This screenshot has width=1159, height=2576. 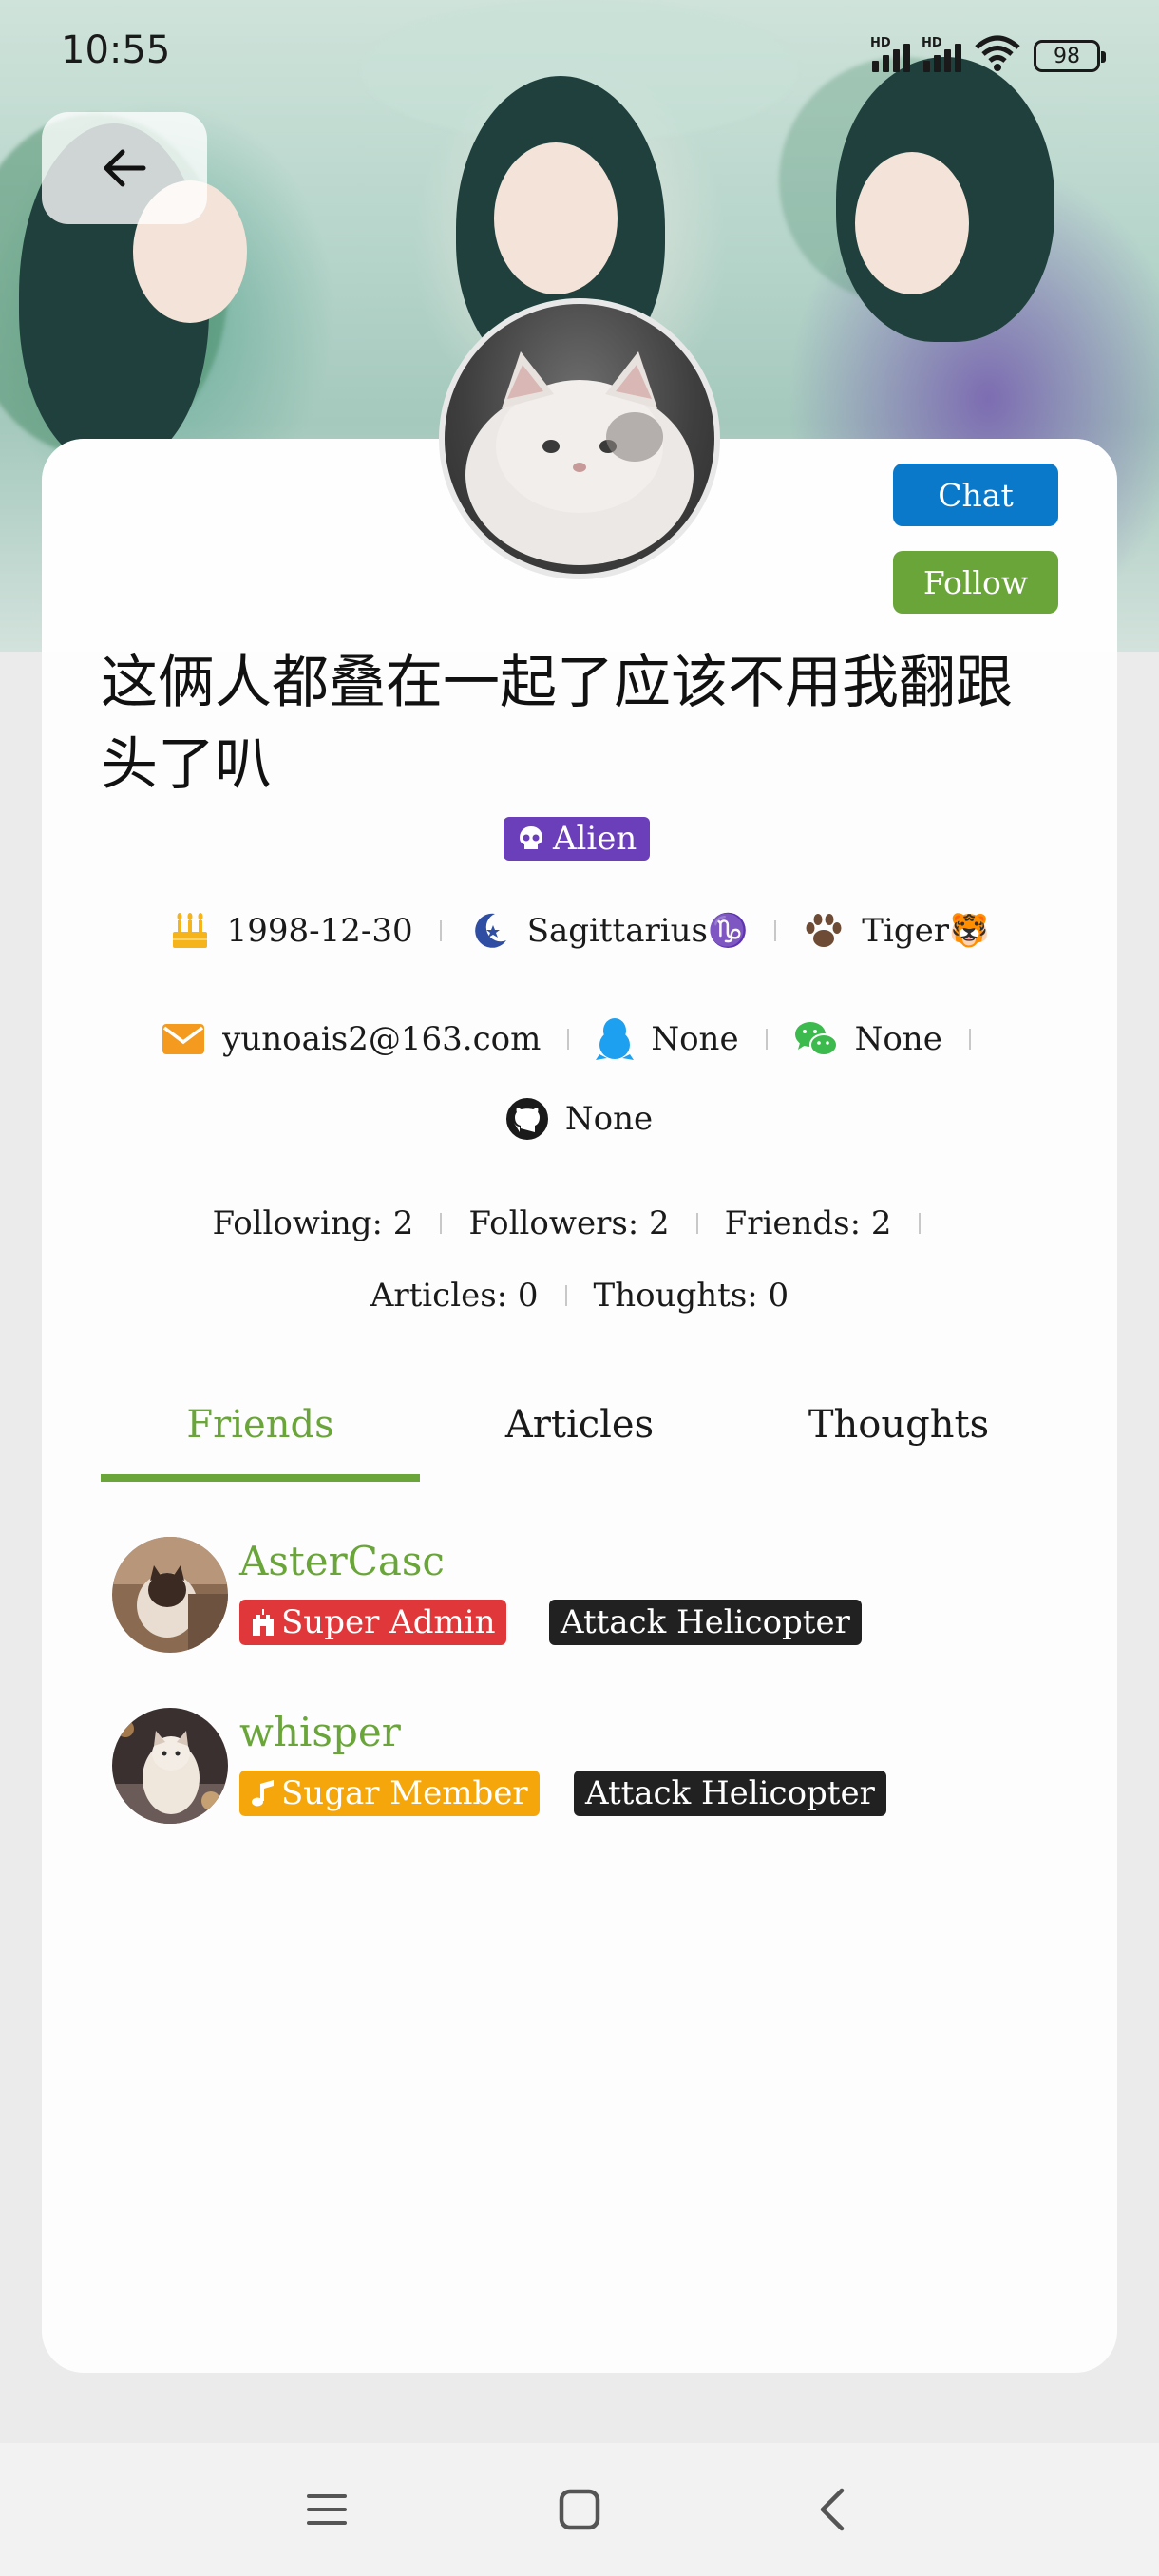 What do you see at coordinates (568, 1223) in the screenshot?
I see `followers-count: Followers: 2` at bounding box center [568, 1223].